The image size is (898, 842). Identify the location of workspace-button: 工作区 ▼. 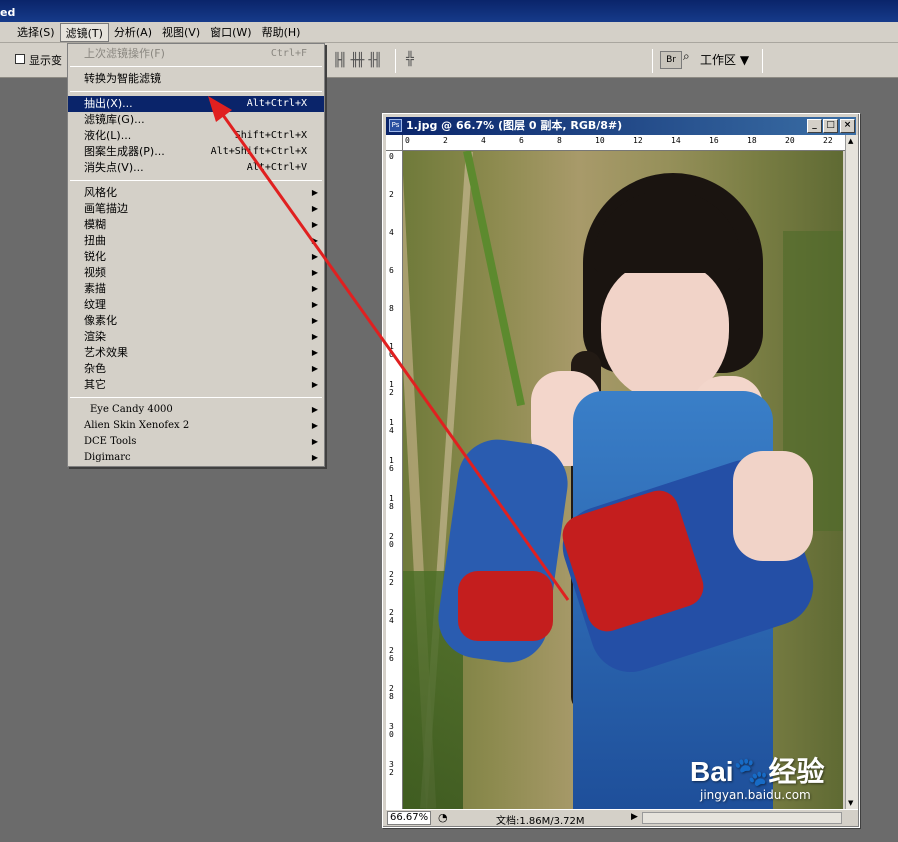
(724, 59).